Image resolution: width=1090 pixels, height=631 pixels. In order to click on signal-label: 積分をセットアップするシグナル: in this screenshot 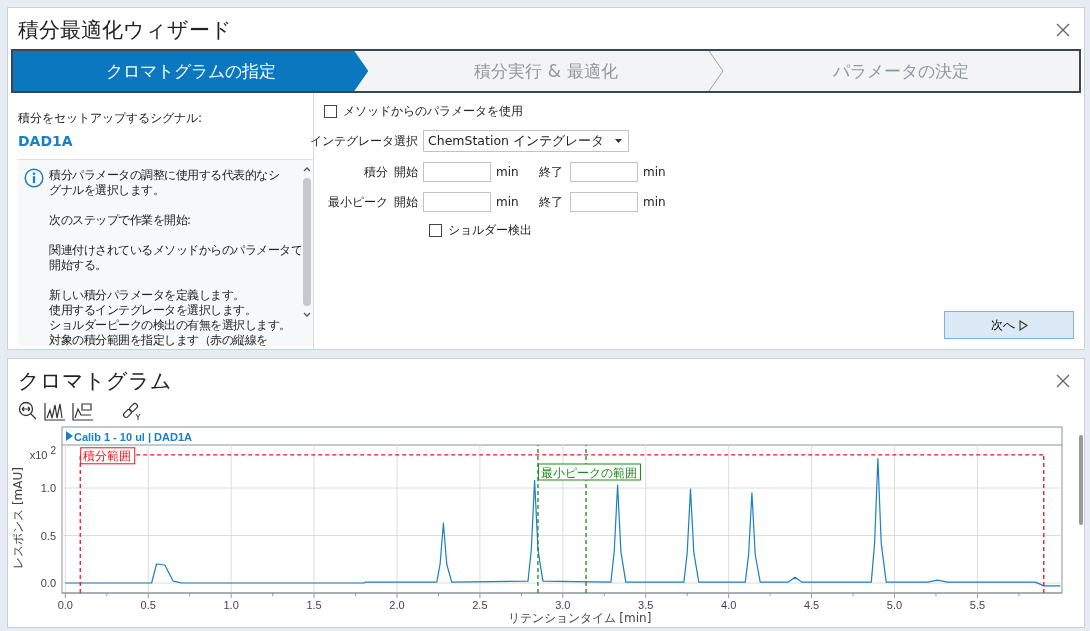, I will do `click(111, 118)`.